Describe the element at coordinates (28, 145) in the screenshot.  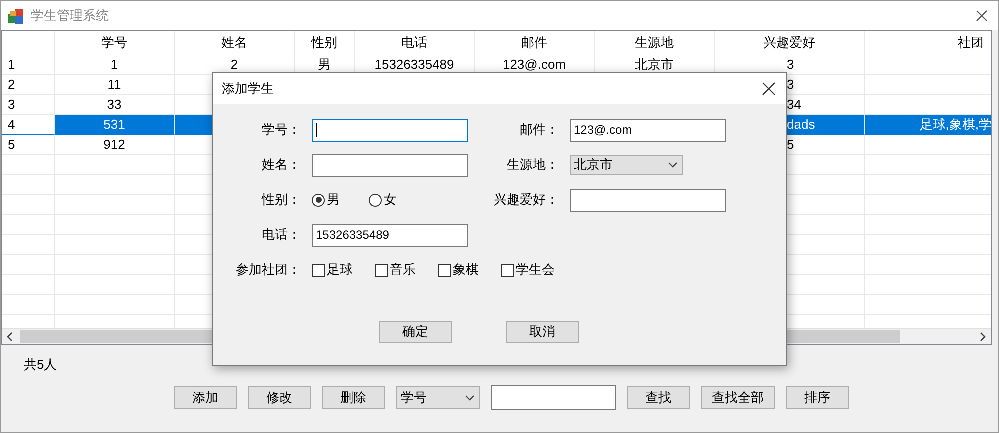
I see `row-header: 5` at that location.